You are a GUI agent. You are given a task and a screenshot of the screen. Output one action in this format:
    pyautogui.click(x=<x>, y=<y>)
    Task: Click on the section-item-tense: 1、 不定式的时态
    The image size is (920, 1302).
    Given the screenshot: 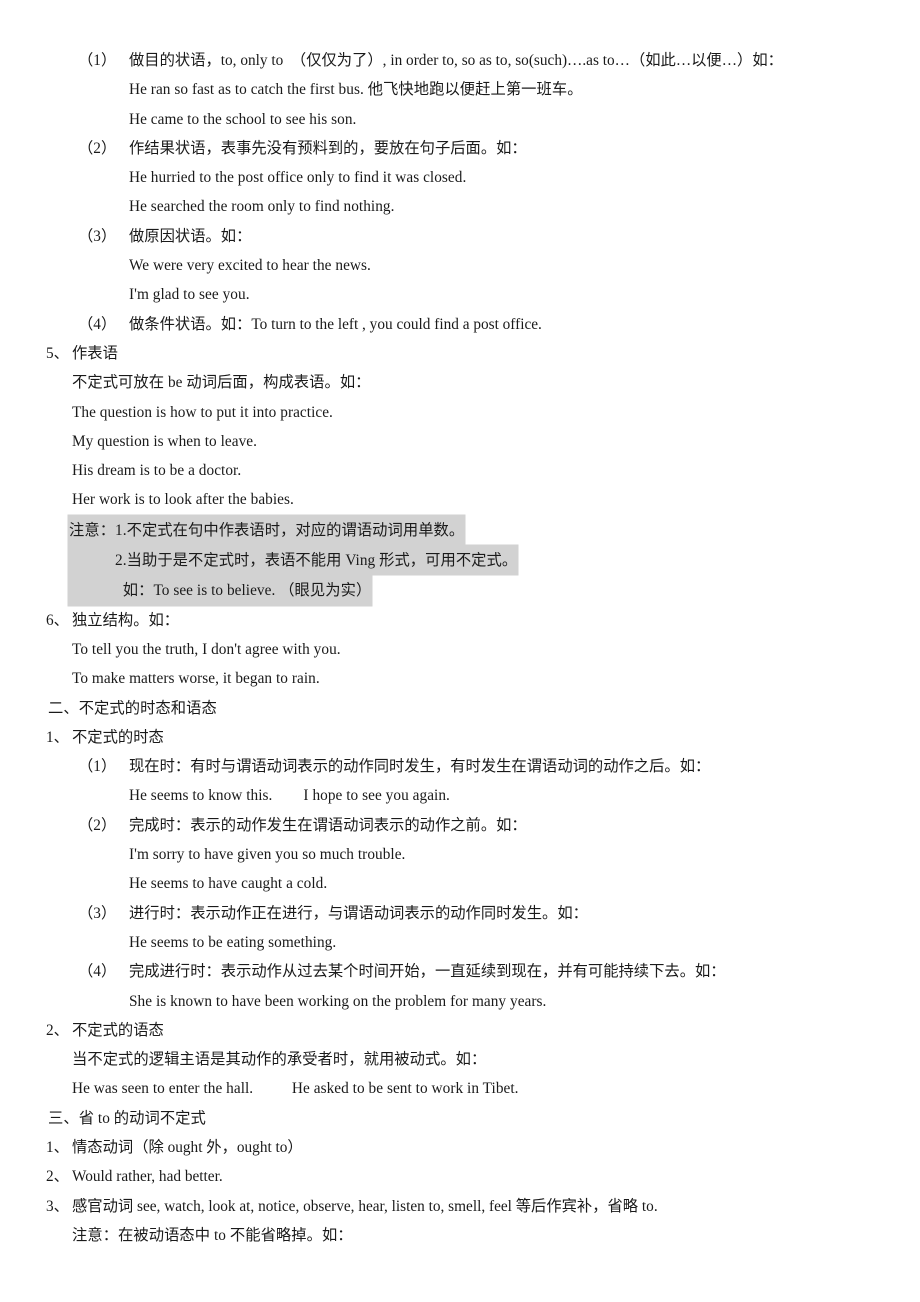 What is the action you would take?
    pyautogui.click(x=453, y=737)
    